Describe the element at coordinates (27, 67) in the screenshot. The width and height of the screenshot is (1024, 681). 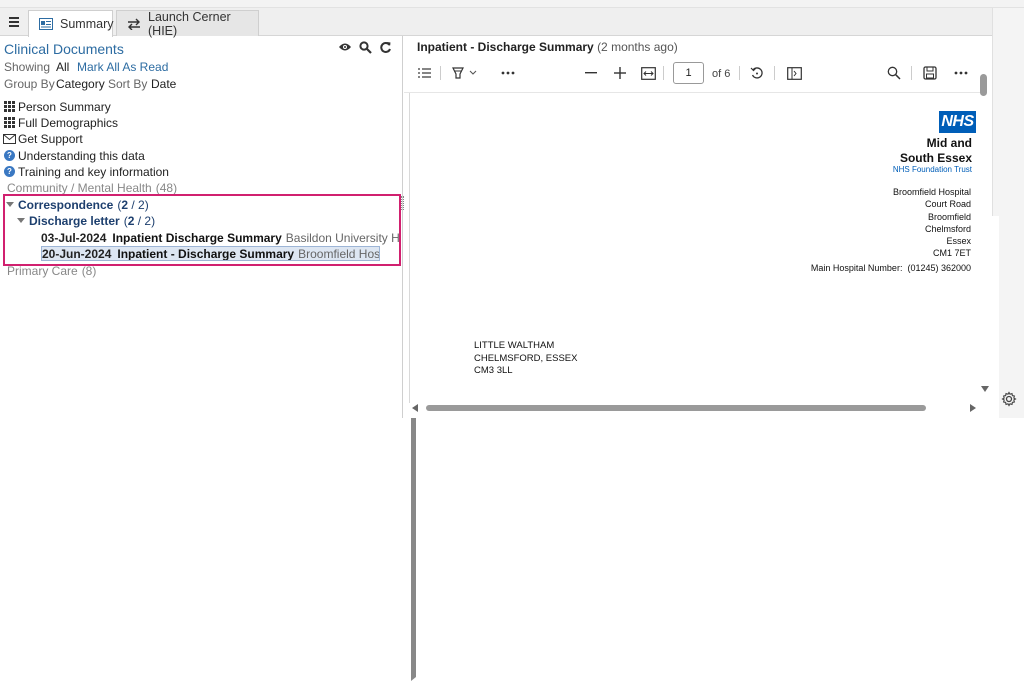
I see `showing-label: Showing` at that location.